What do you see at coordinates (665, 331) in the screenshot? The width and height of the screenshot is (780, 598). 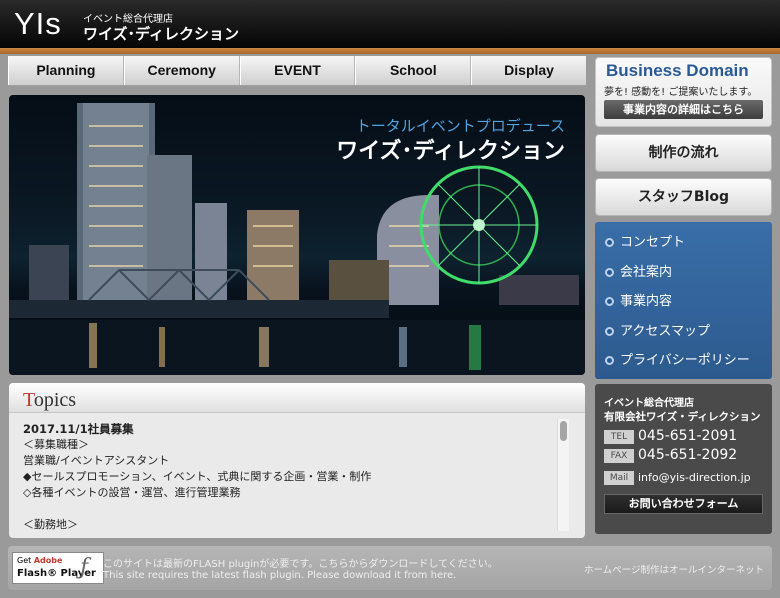 I see `sidebar-item-label: アクセスマップ` at bounding box center [665, 331].